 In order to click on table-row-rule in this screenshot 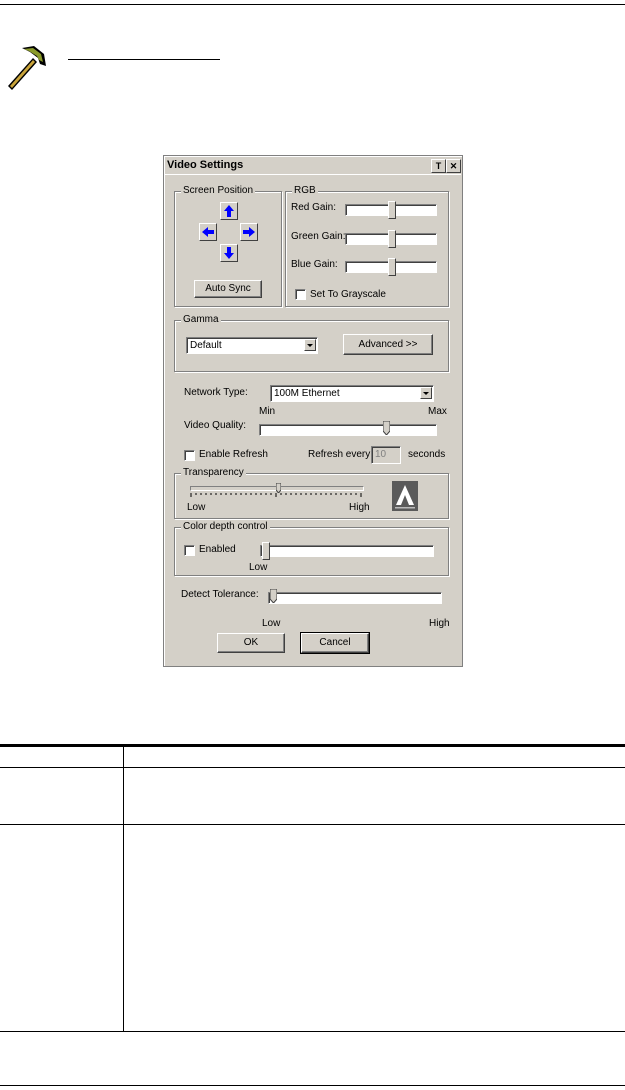, I will do `click(312, 824)`.